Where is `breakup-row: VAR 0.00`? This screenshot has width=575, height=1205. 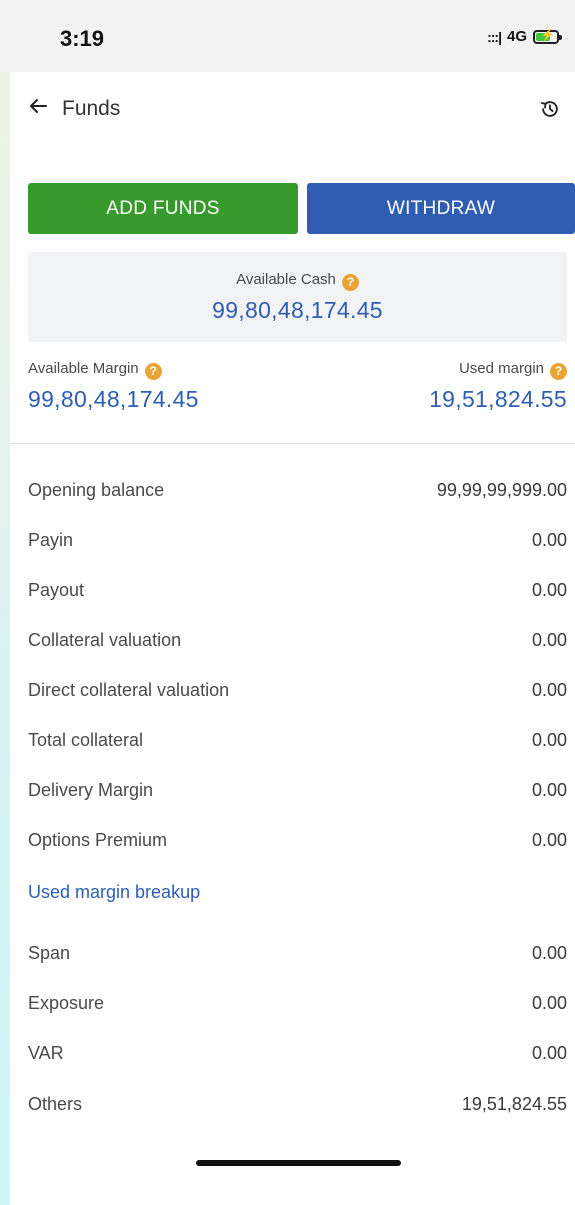
breakup-row: VAR 0.00 is located at coordinates (297, 1053).